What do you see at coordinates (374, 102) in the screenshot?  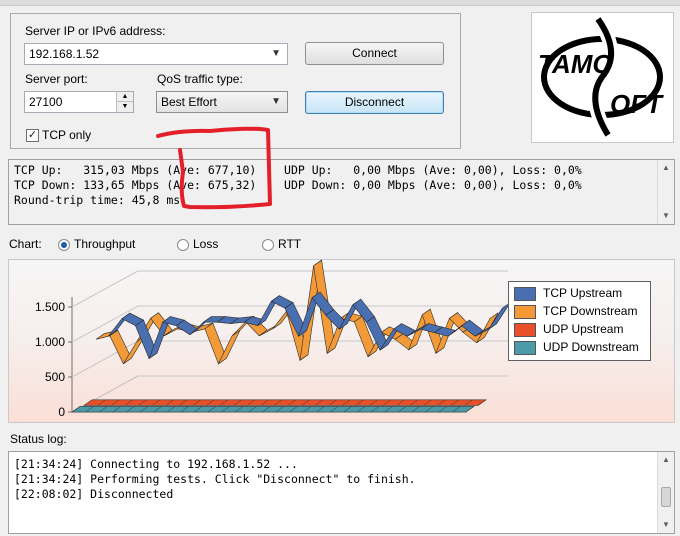 I see `disconnect-button: Disconnect` at bounding box center [374, 102].